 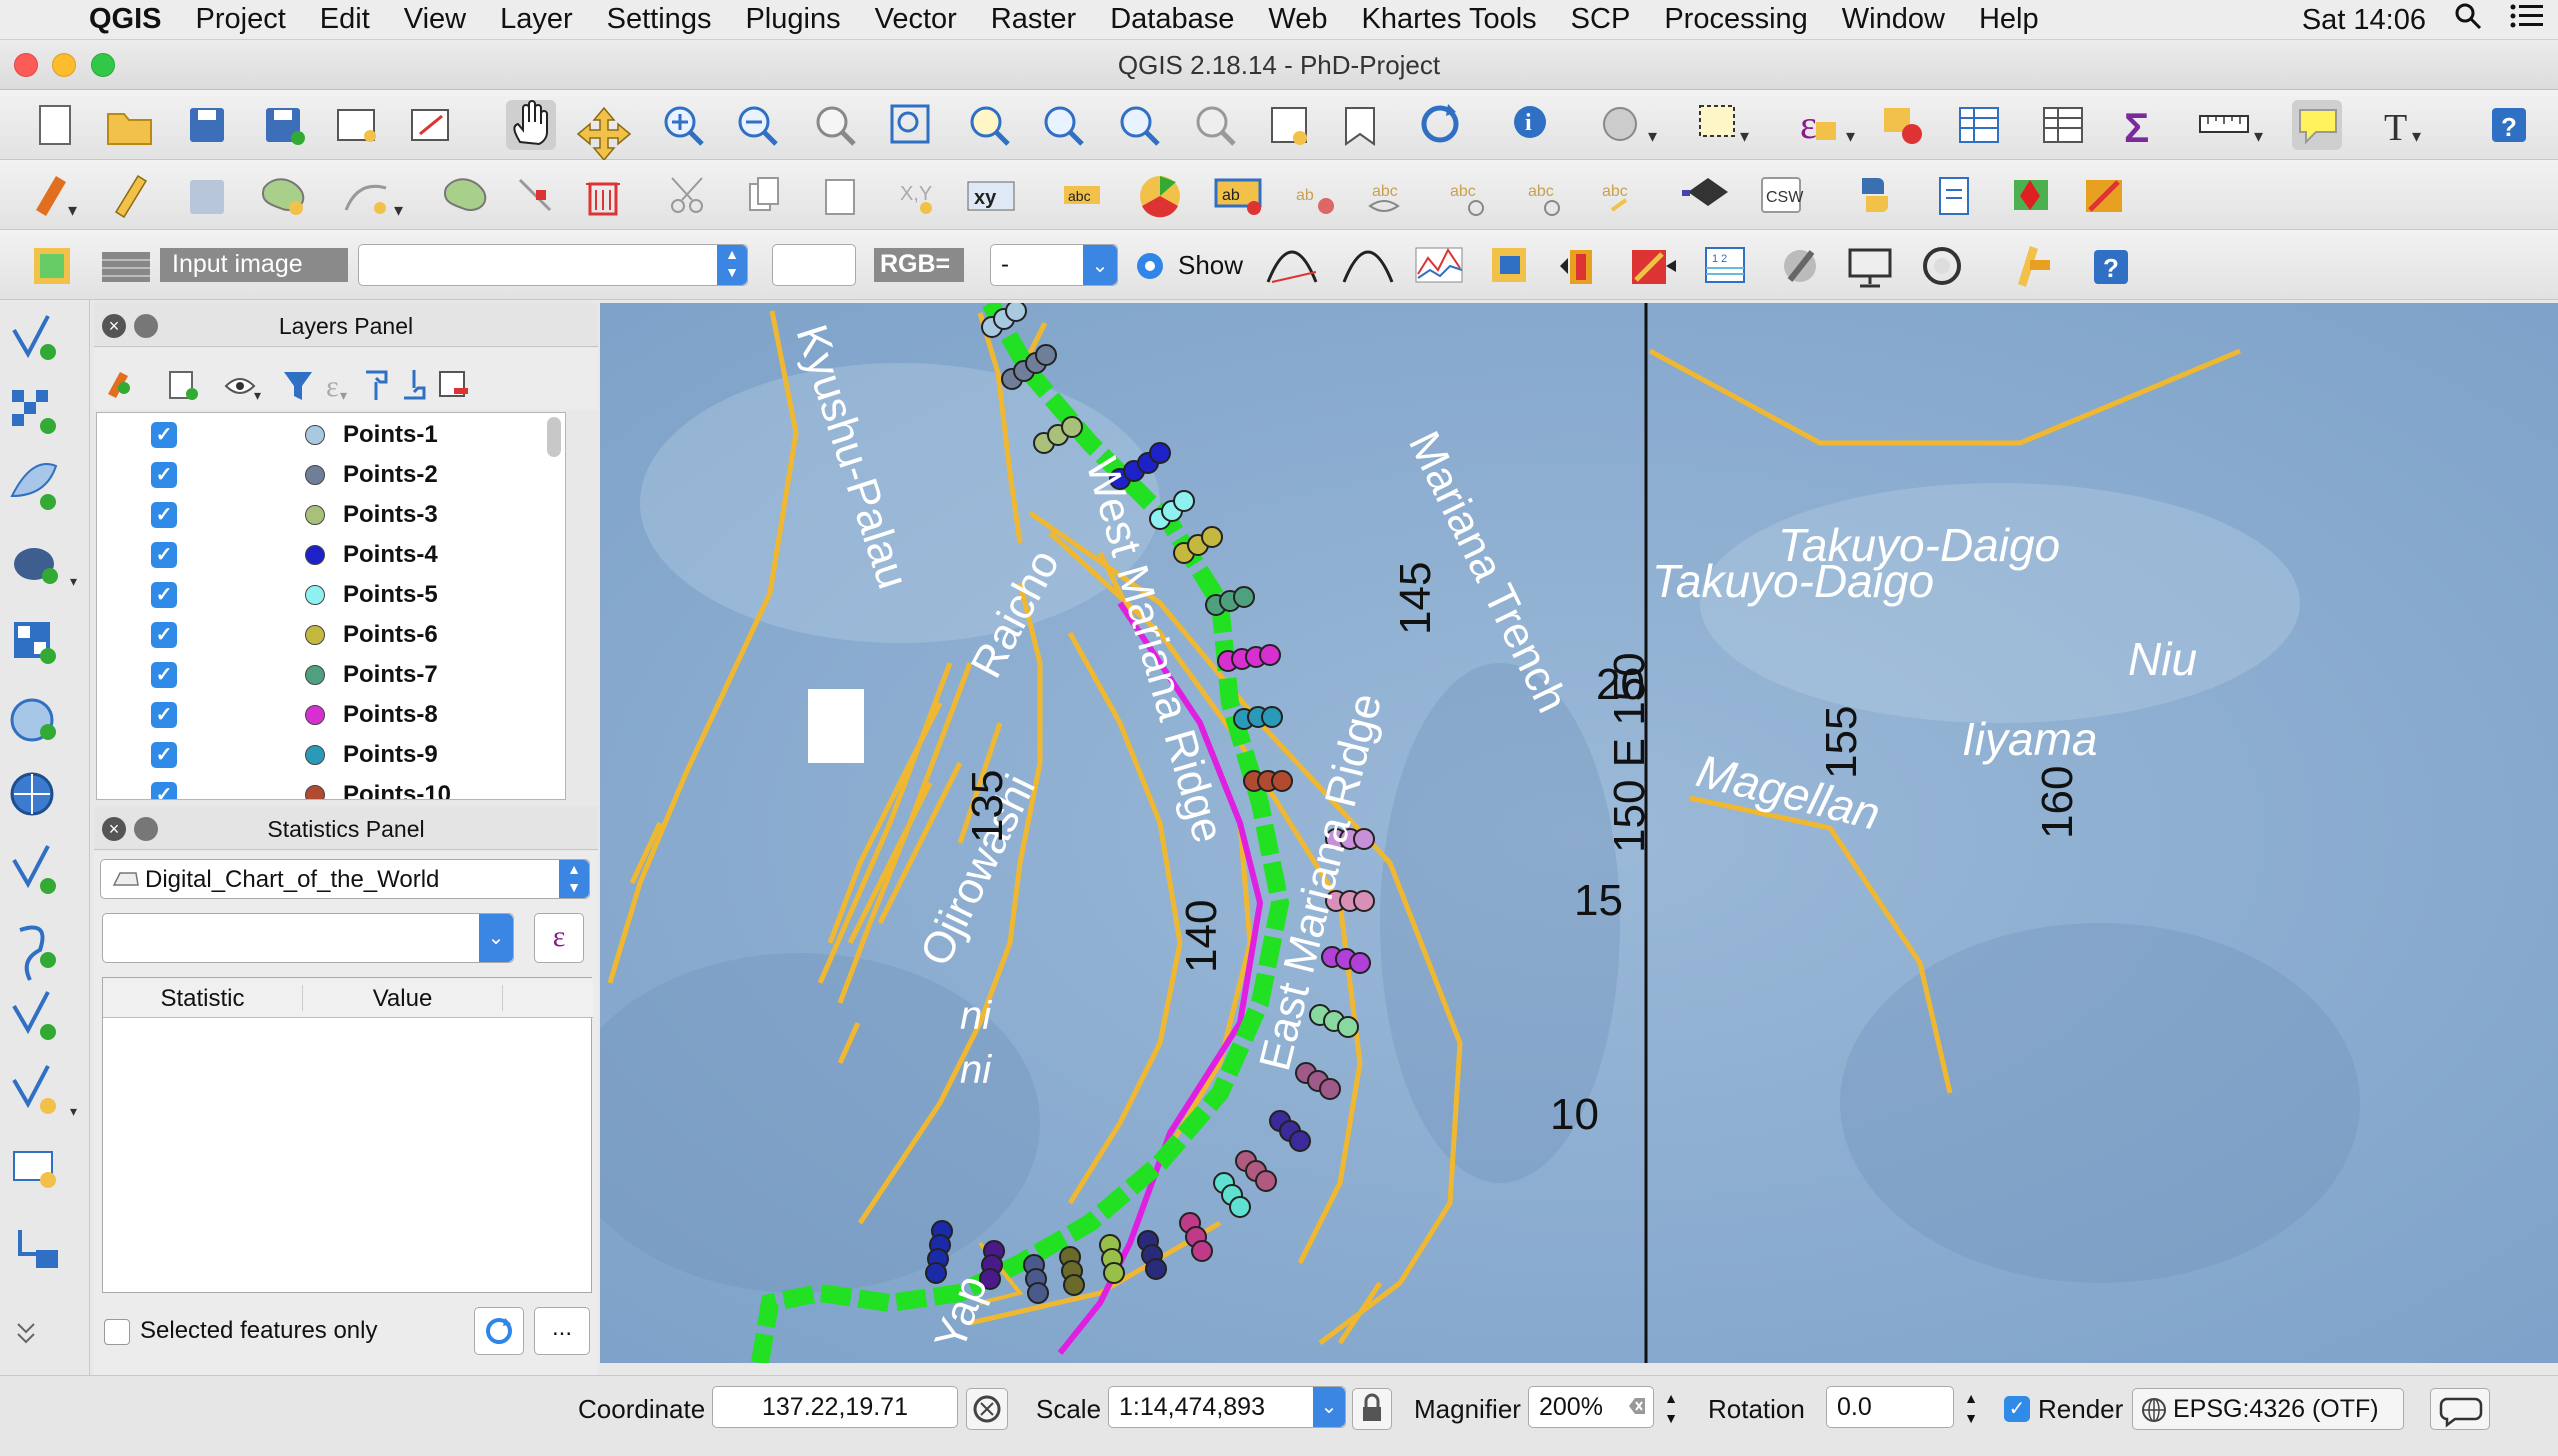 I want to click on python-console-icon, so click(x=1875, y=195).